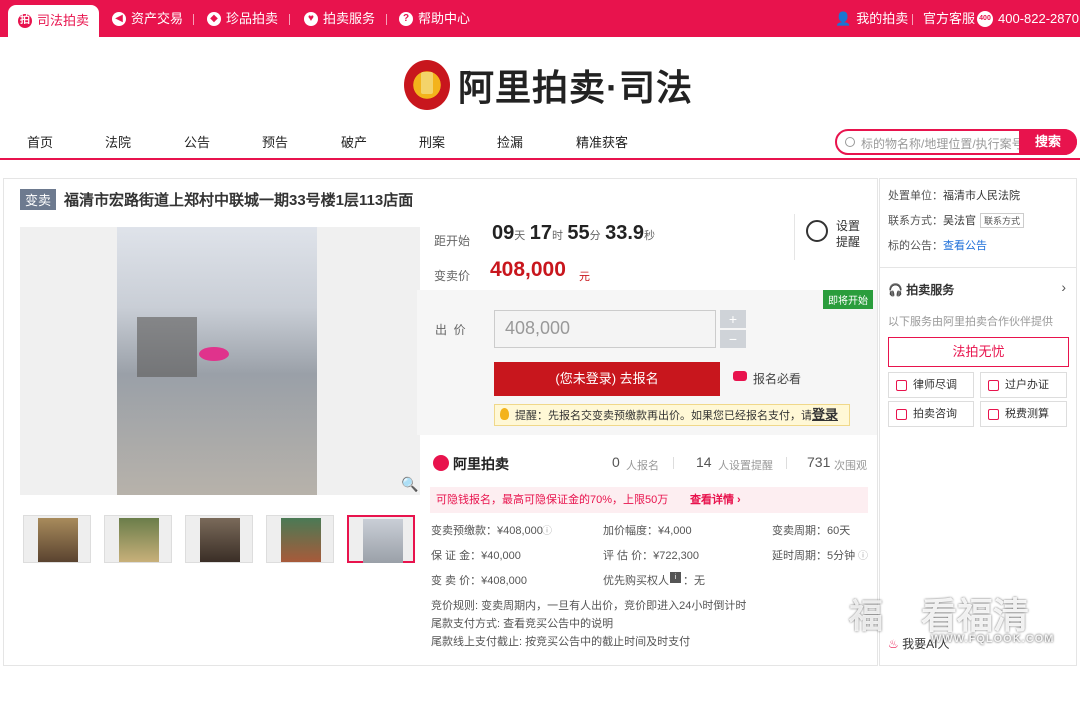  Describe the element at coordinates (817, 231) in the screenshot. I see `alarm-clock-icon` at that location.